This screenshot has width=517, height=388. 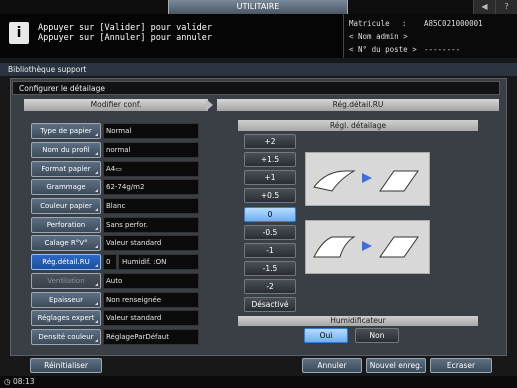 What do you see at coordinates (151, 318) in the screenshot?
I see `expert-settings-value: Valeur standard` at bounding box center [151, 318].